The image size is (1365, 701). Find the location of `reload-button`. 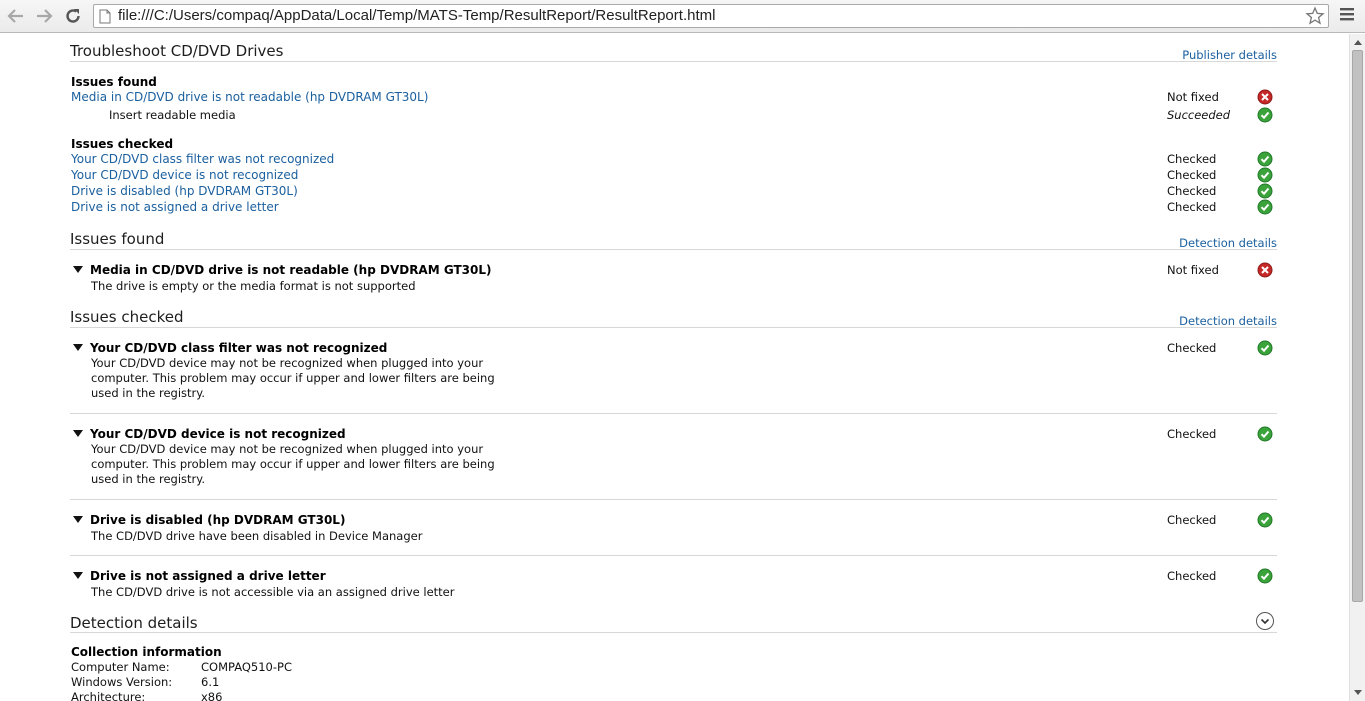

reload-button is located at coordinates (73, 16).